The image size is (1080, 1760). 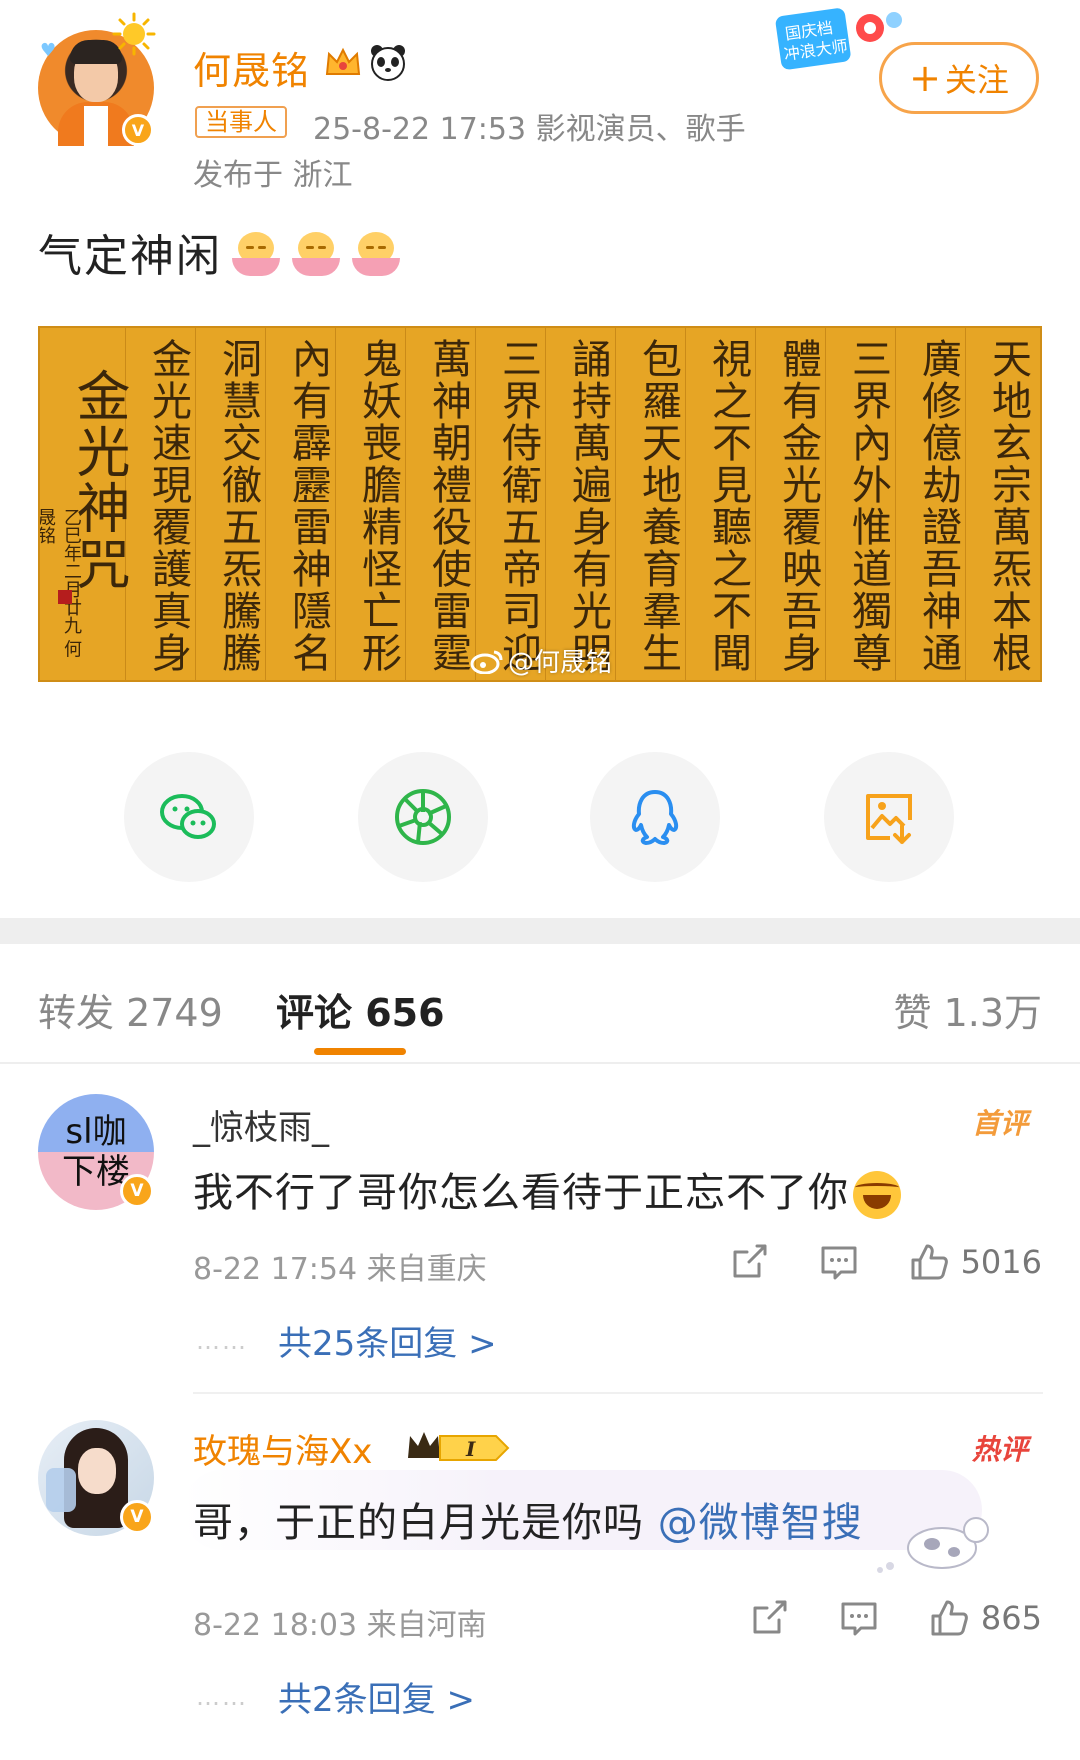 What do you see at coordinates (486, 662) in the screenshot?
I see `weibo-logo-icon` at bounding box center [486, 662].